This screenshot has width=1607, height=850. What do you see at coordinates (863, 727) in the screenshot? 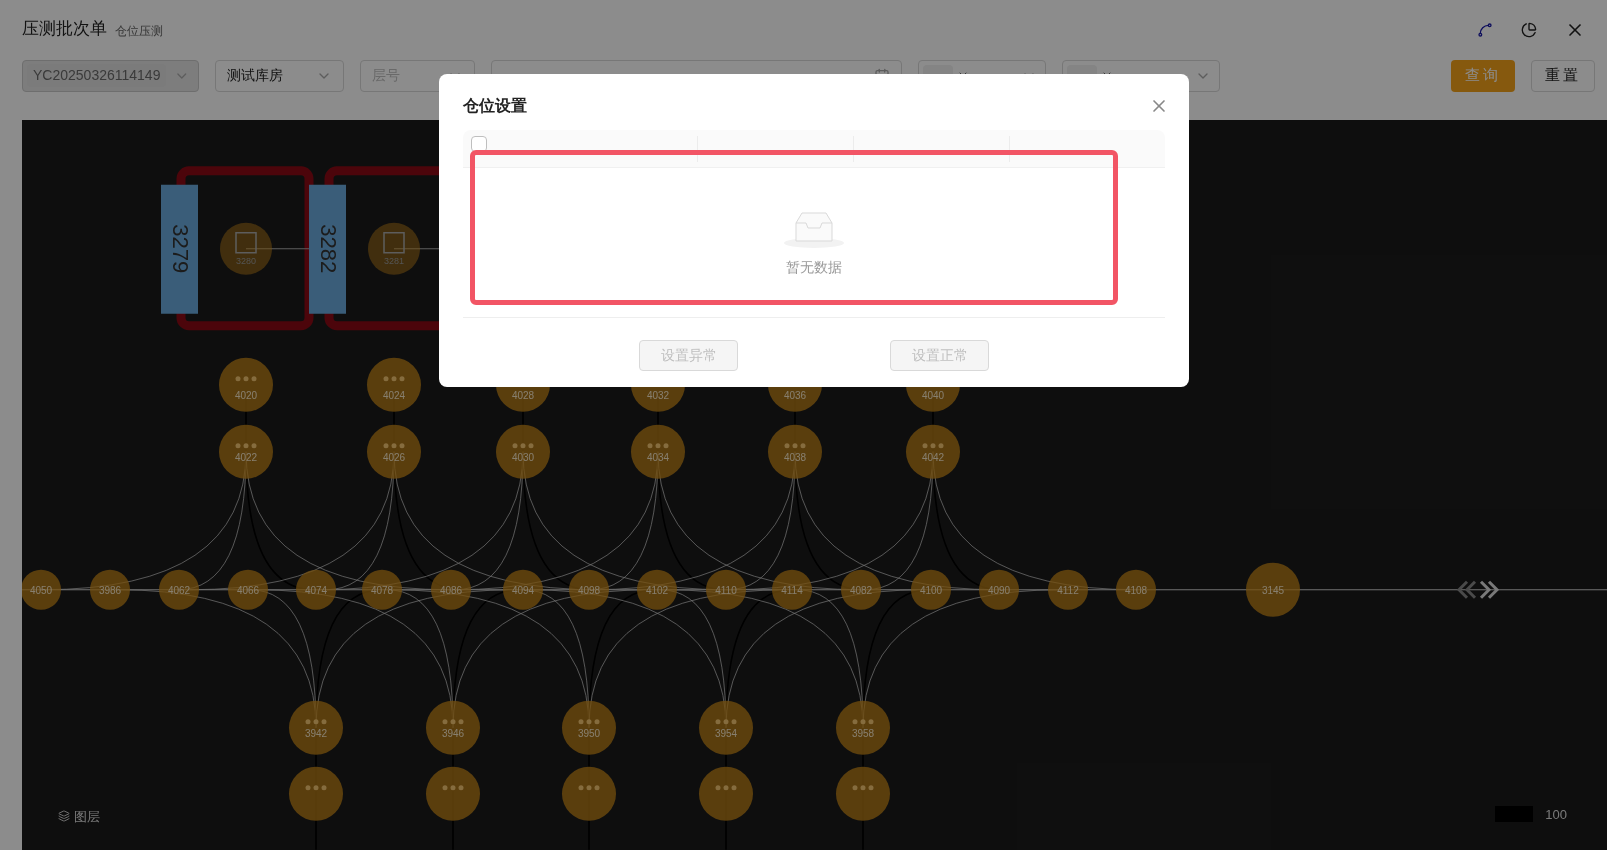
I see `node: 3958` at bounding box center [863, 727].